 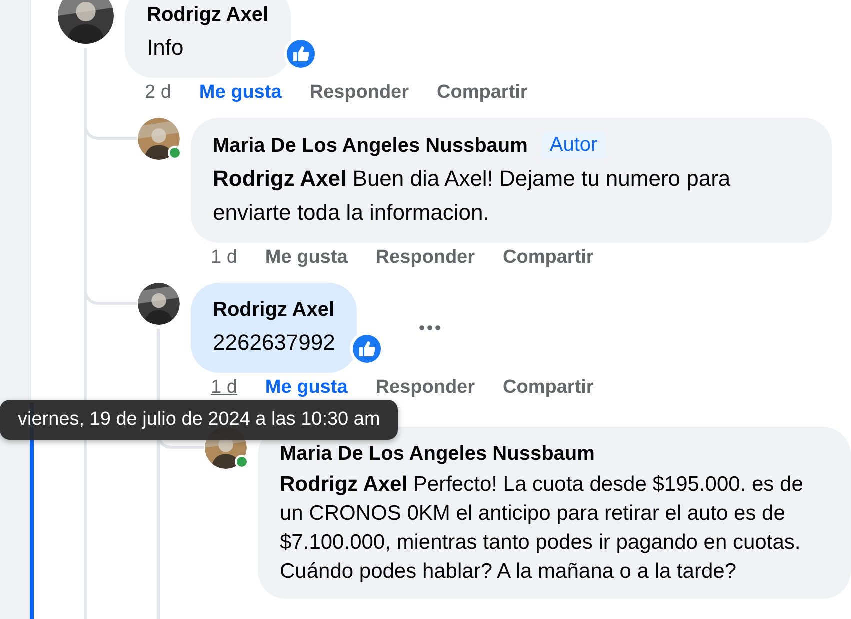 I want to click on comment-time: 2 d, so click(x=158, y=93).